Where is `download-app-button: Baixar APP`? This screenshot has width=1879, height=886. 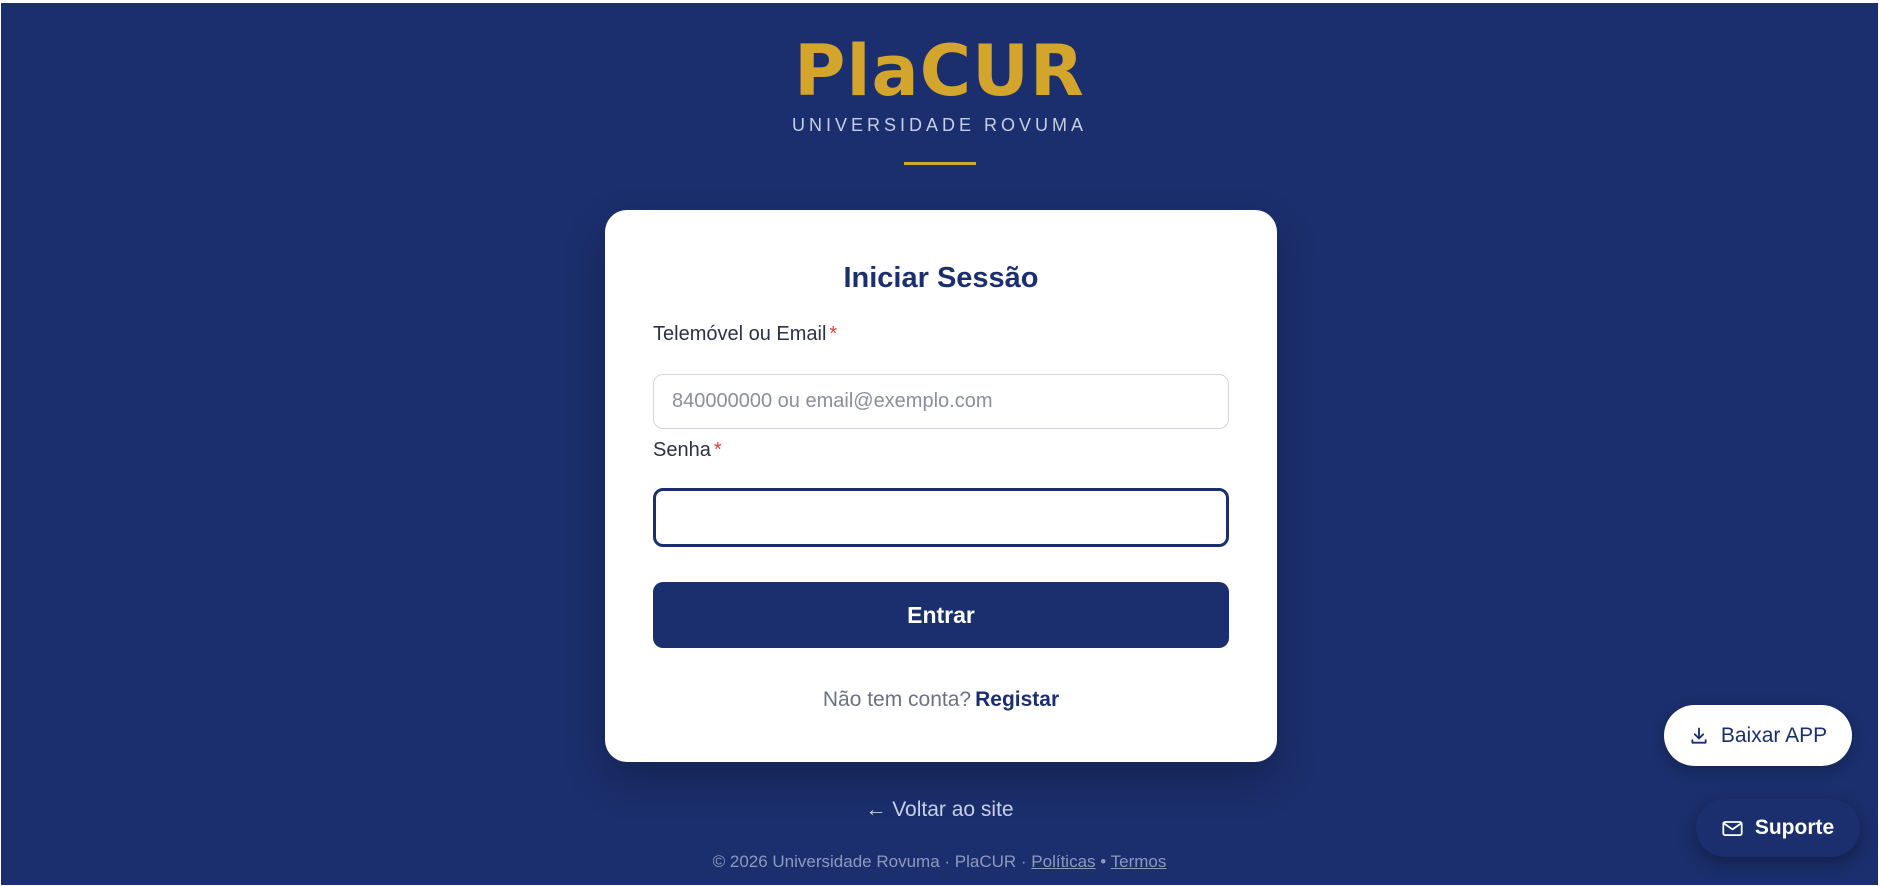 download-app-button: Baixar APP is located at coordinates (1758, 735).